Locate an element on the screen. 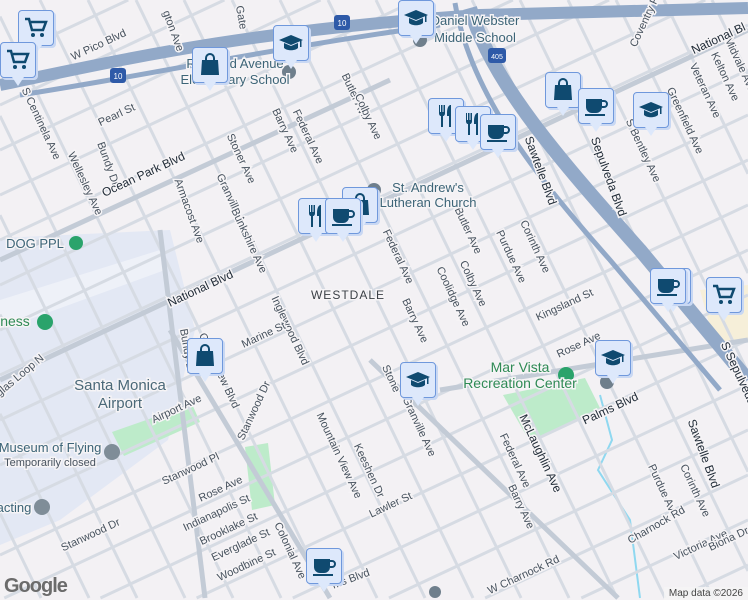  svg-text: 405 is located at coordinates (497, 57).